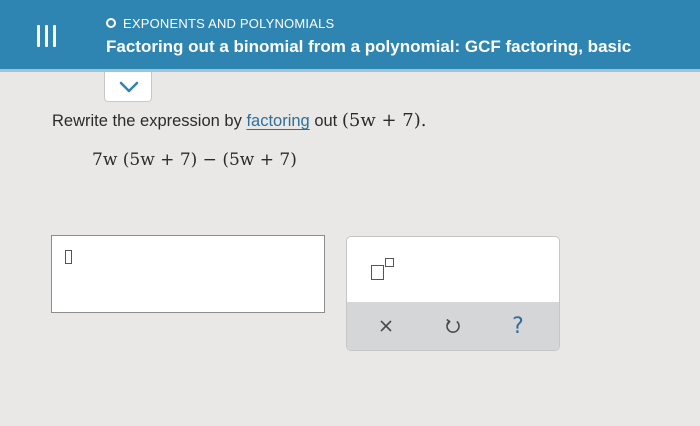 The height and width of the screenshot is (426, 700). What do you see at coordinates (277, 121) in the screenshot?
I see `factoring-link: factoring` at bounding box center [277, 121].